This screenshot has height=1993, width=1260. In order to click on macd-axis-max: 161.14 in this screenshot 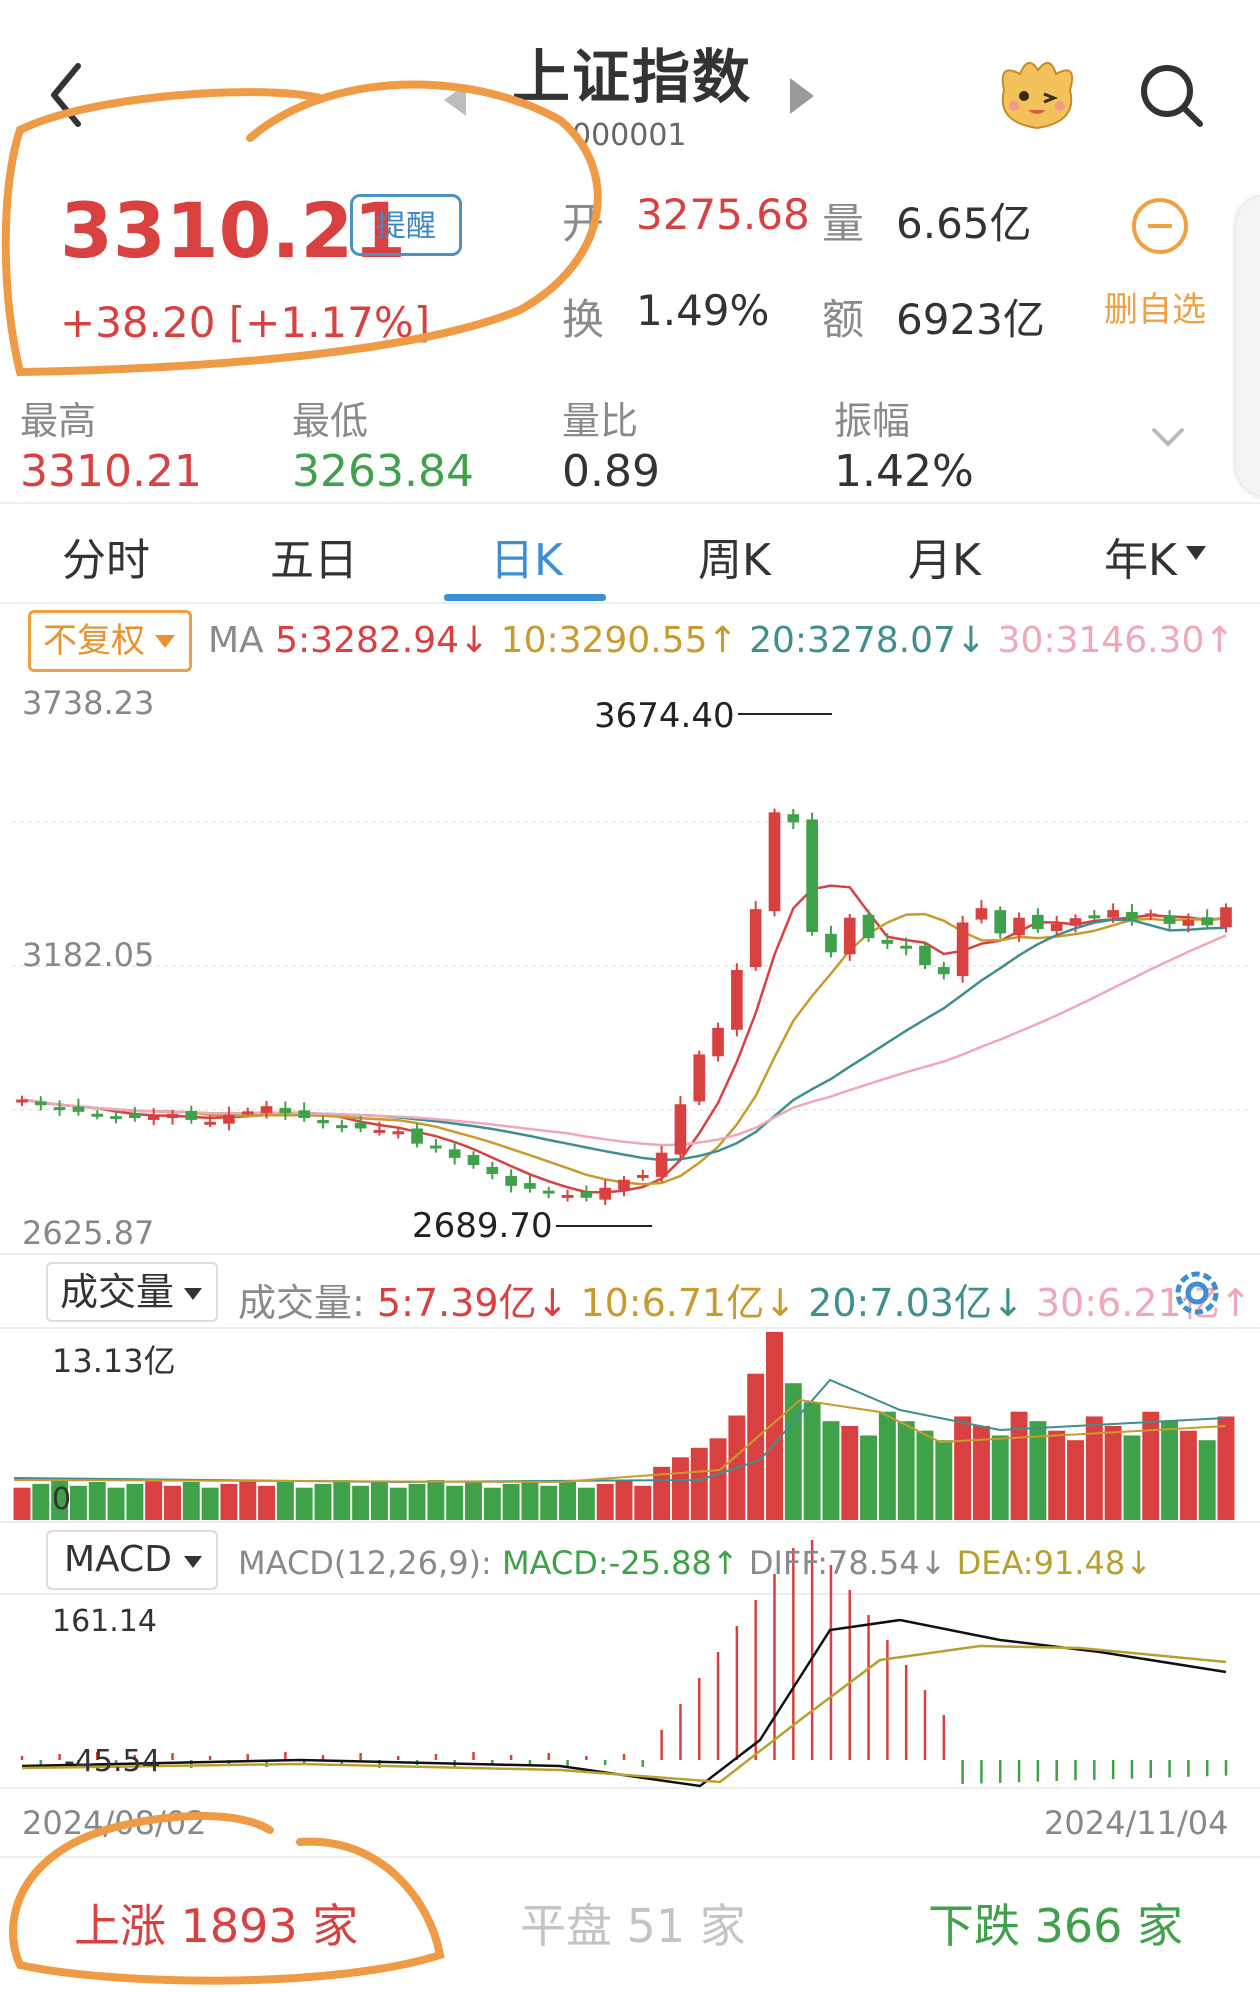, I will do `click(104, 1621)`.